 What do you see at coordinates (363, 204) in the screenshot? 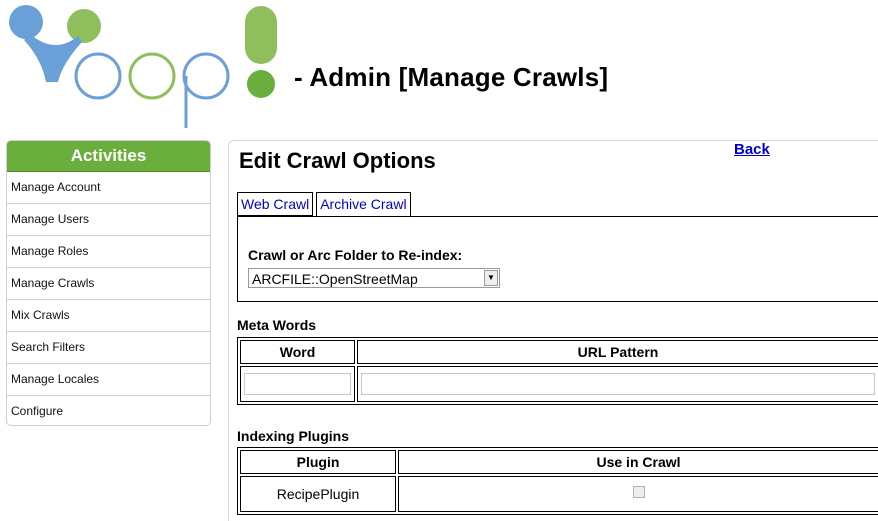
I see `tab-archive-crawl: Archive Crawl` at bounding box center [363, 204].